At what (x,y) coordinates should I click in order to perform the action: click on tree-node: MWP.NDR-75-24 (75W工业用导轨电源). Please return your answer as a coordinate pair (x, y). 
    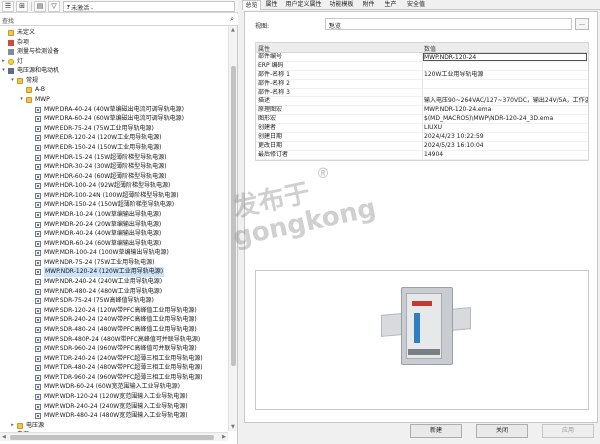
    Looking at the image, I should click on (114, 263).